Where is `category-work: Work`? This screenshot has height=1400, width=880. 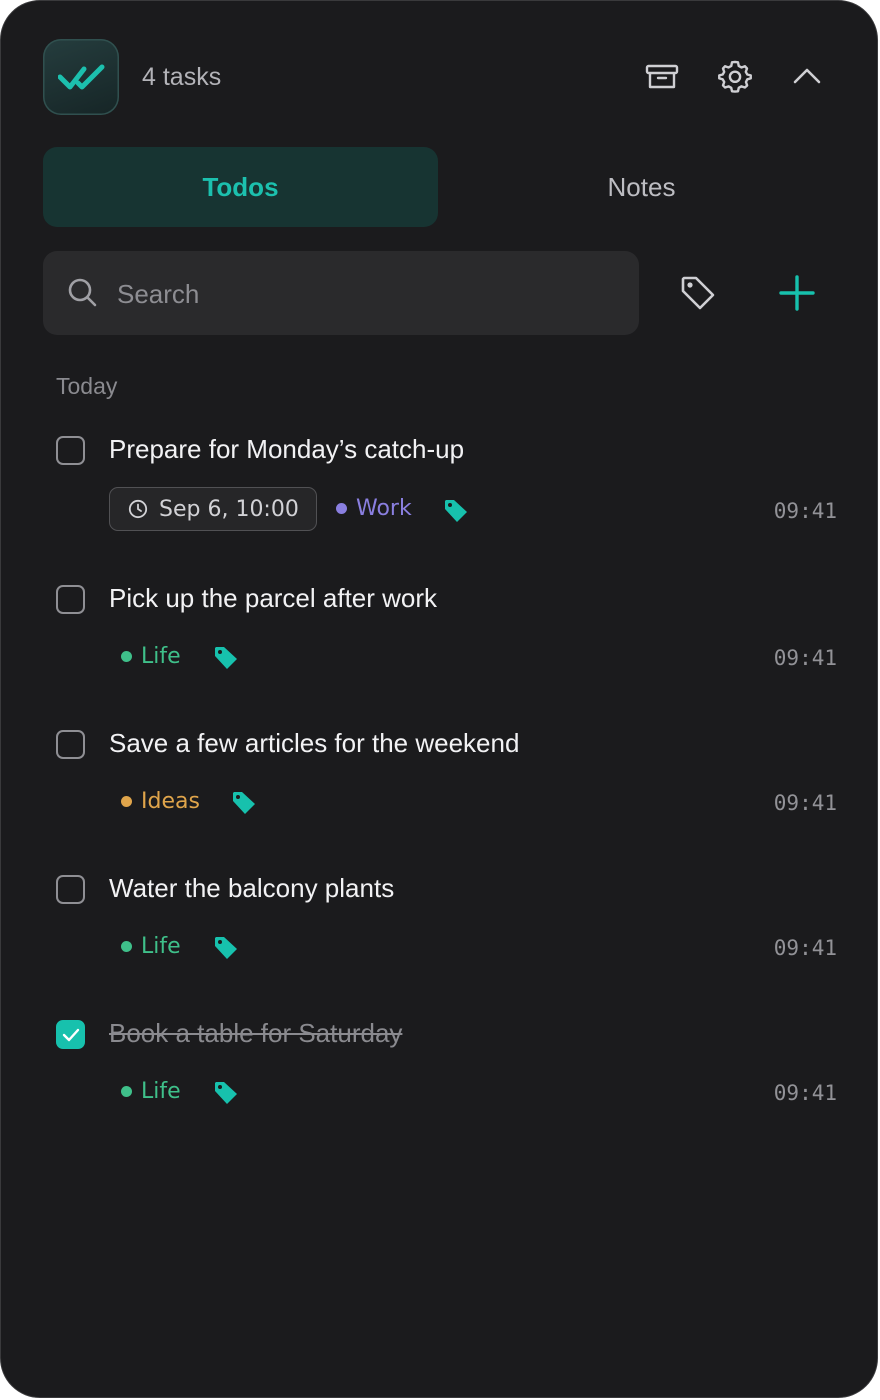 category-work: Work is located at coordinates (374, 508).